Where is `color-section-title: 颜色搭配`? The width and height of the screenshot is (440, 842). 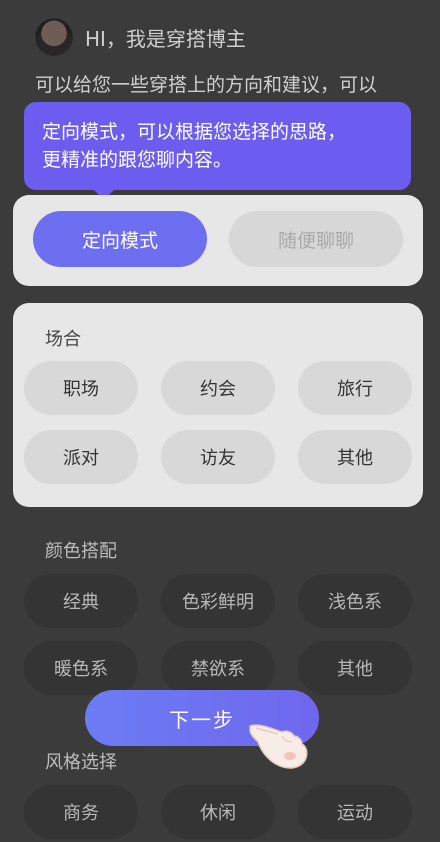 color-section-title: 颜色搭配 is located at coordinates (81, 551).